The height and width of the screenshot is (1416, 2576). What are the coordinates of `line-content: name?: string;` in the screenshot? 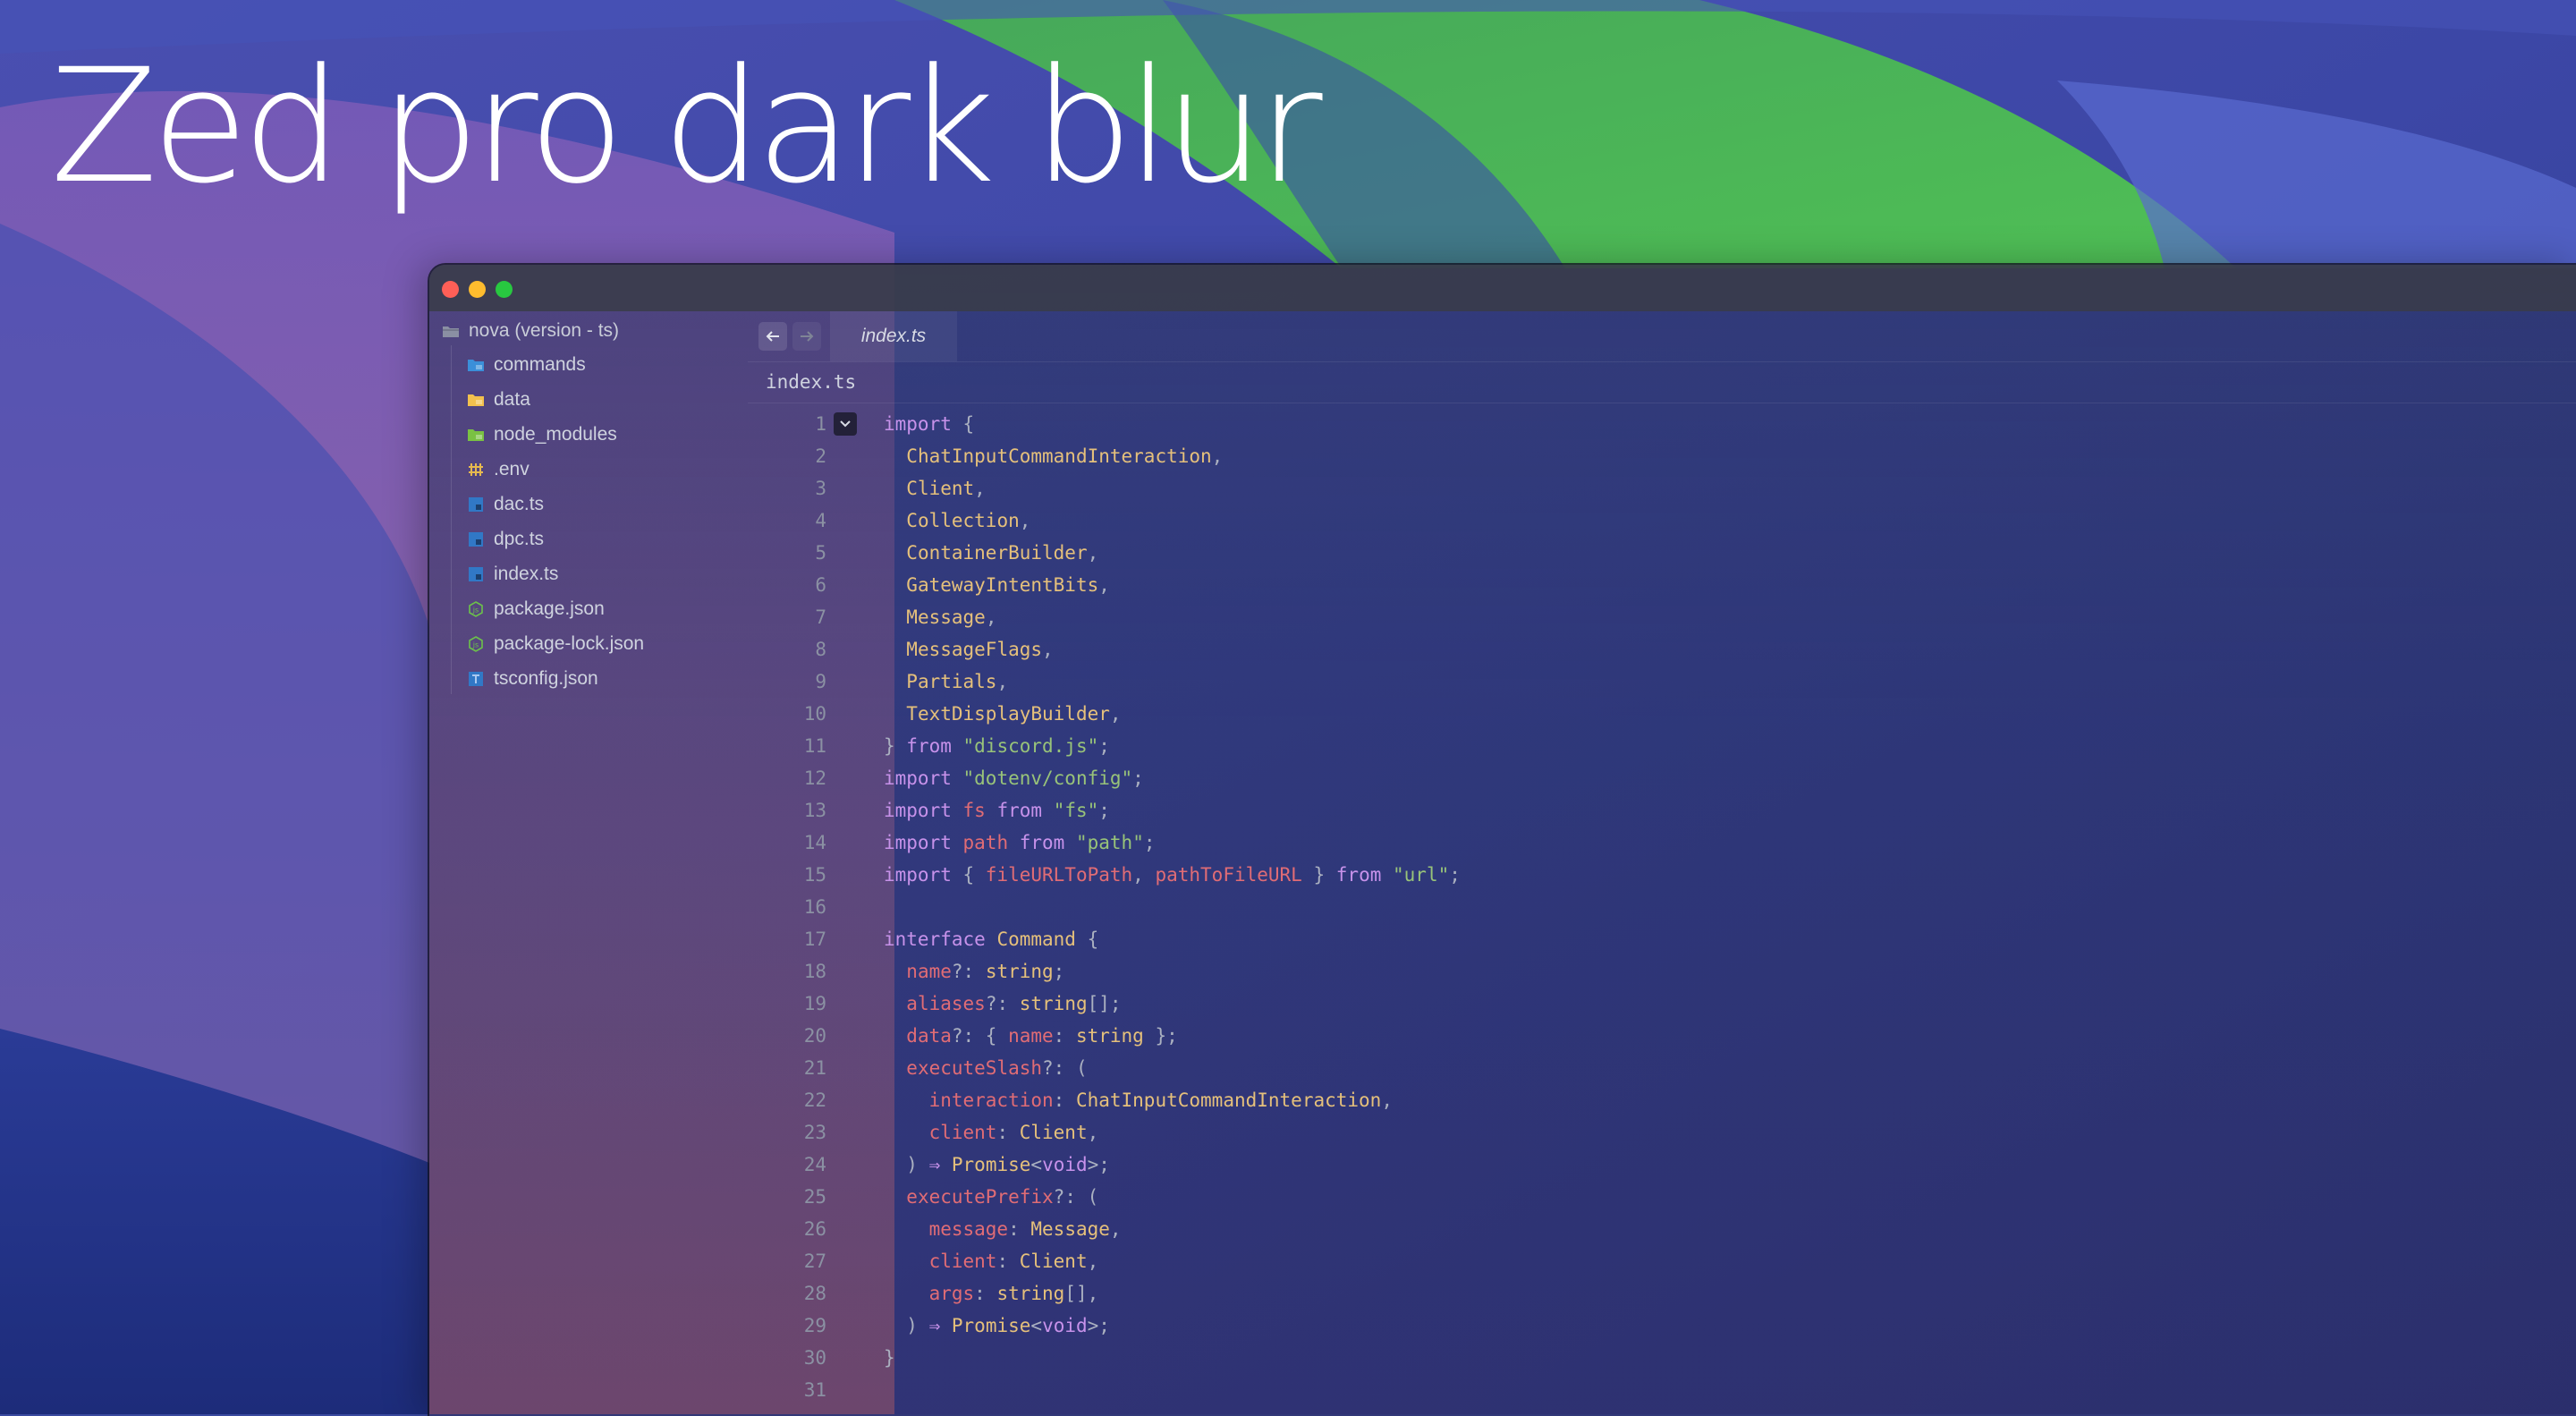 It's located at (974, 972).